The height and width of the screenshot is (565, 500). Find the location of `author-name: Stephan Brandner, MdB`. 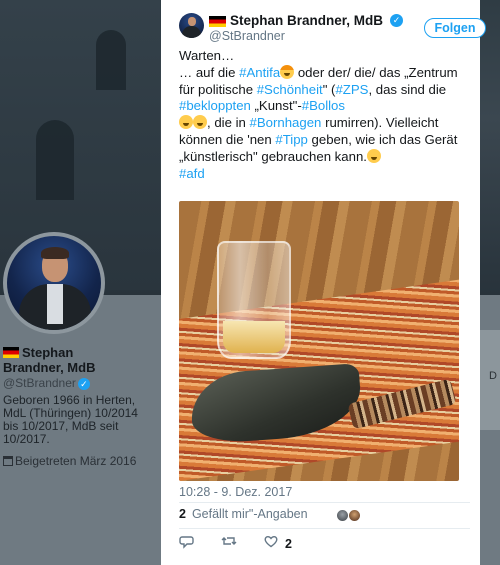

author-name: Stephan Brandner, MdB is located at coordinates (306, 20).